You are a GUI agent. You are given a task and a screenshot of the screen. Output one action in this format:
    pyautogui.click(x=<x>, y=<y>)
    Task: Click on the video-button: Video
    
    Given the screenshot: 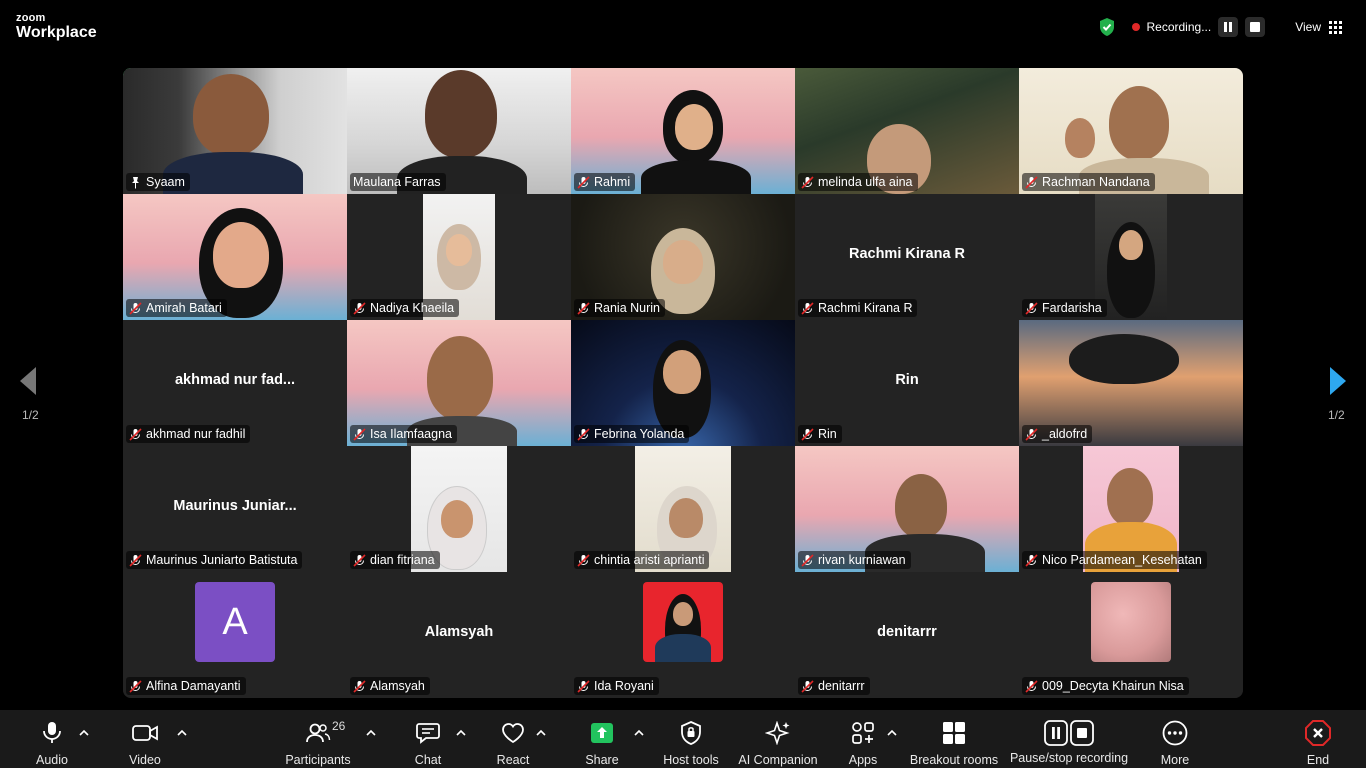 What is the action you would take?
    pyautogui.click(x=145, y=739)
    